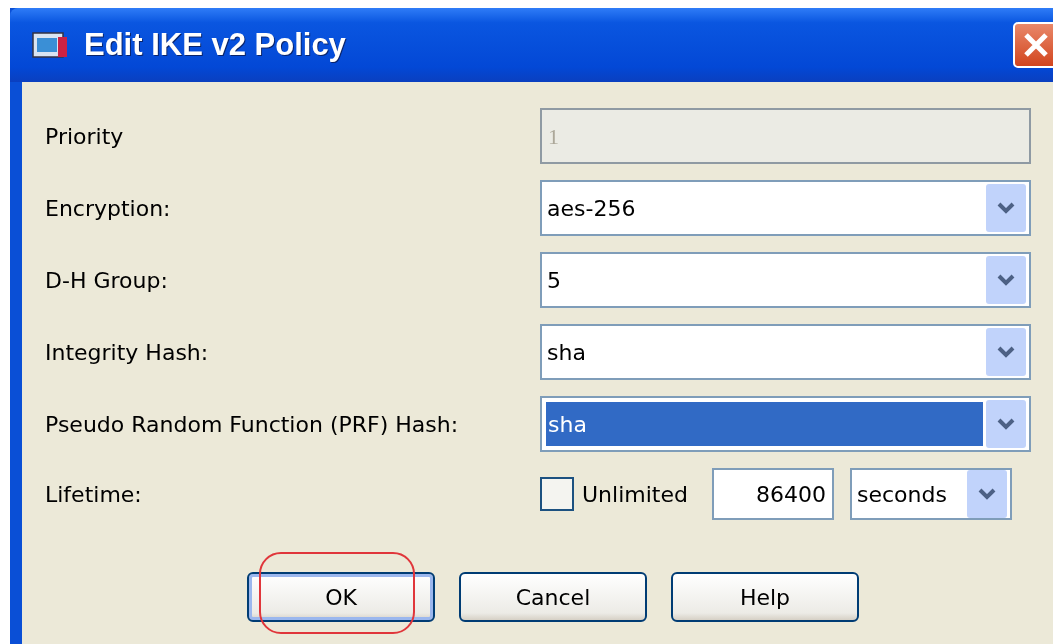  I want to click on field-label: Priority, so click(85, 136).